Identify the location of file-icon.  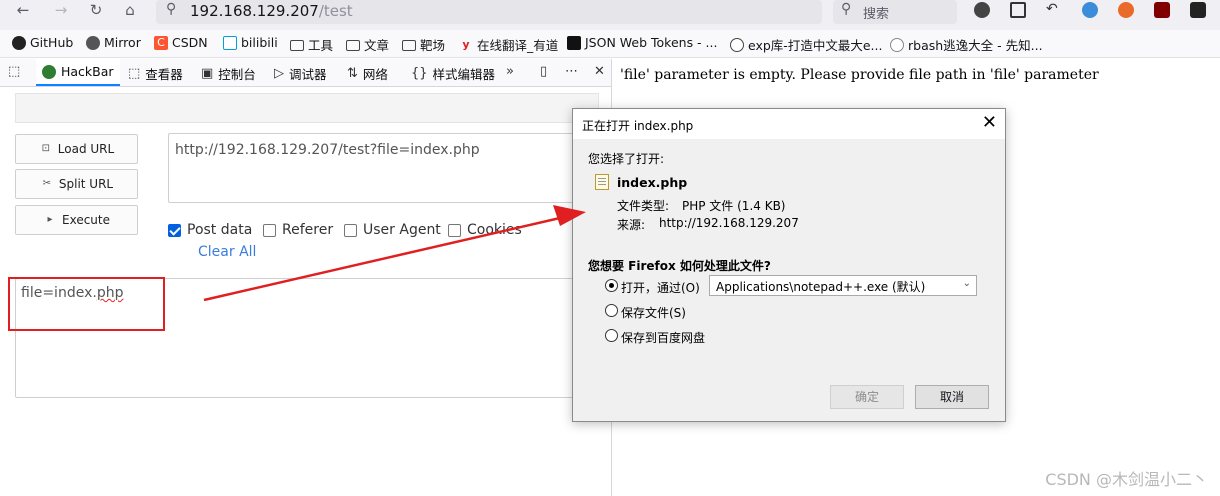
(602, 182).